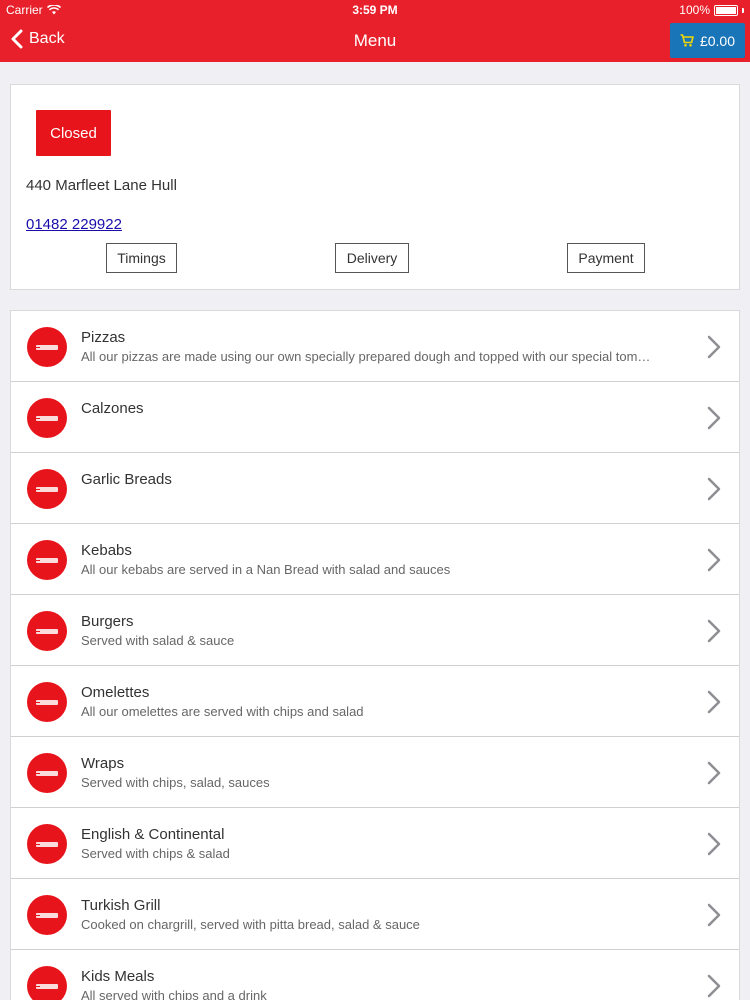  Describe the element at coordinates (112, 408) in the screenshot. I see `category-name: Calzones` at that location.